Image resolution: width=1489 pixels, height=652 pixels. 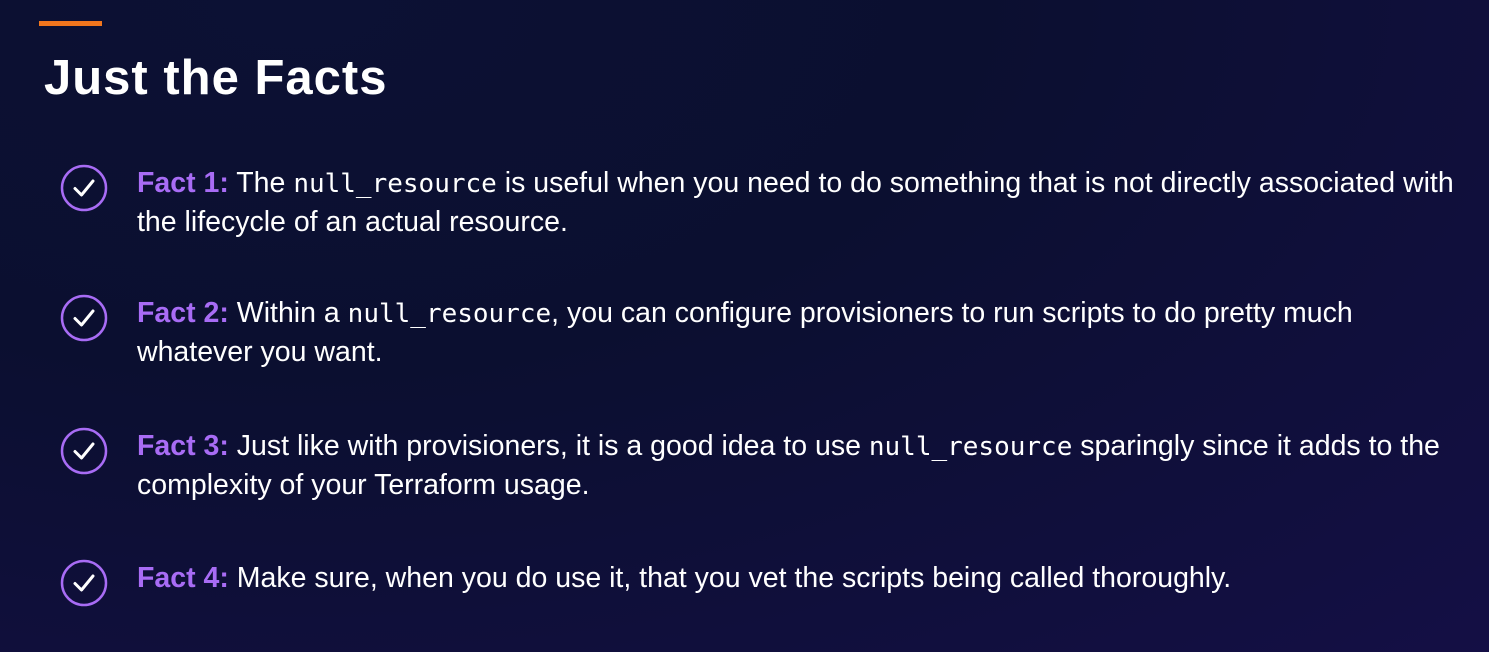 What do you see at coordinates (183, 446) in the screenshot?
I see `fact-label: Fact 3:` at bounding box center [183, 446].